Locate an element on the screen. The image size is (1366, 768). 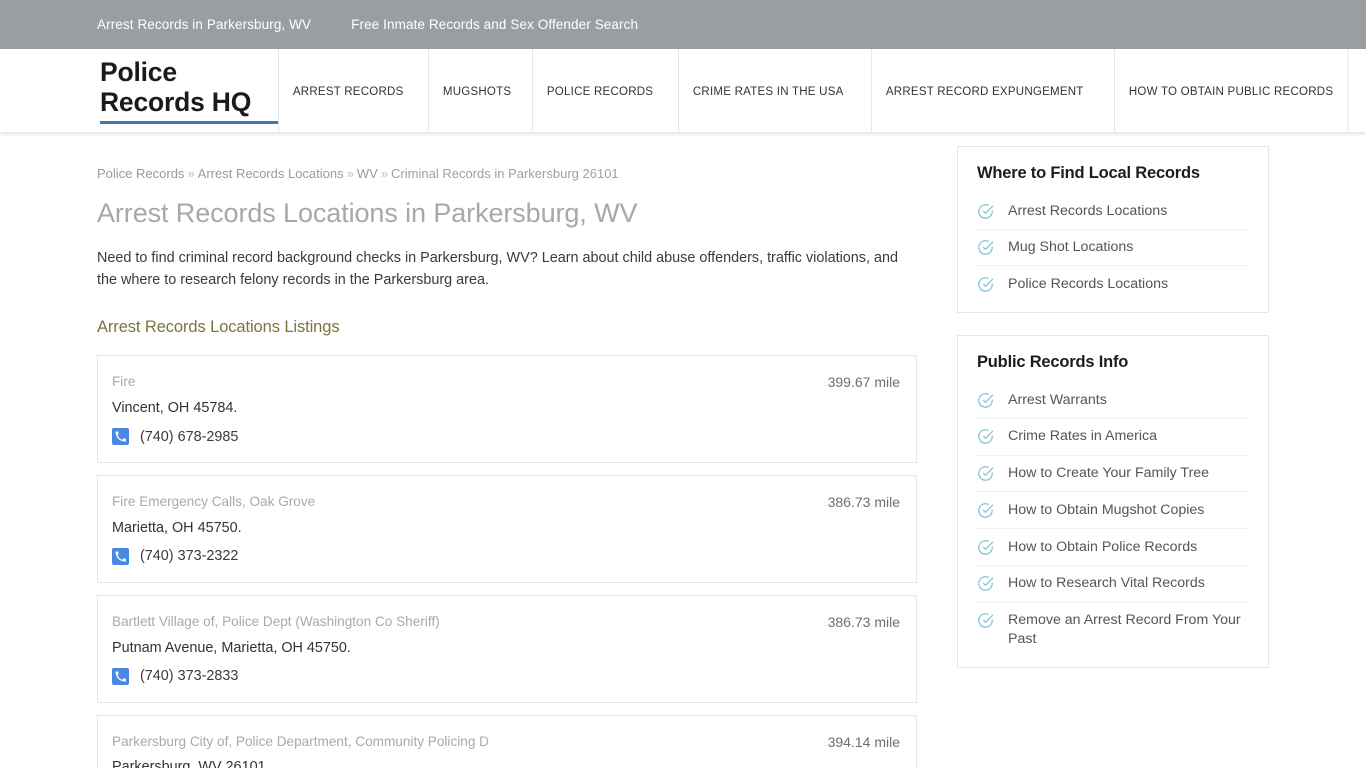
topbar-link-arrest-records: Arrest Records in Parkersburg, WV is located at coordinates (204, 24).